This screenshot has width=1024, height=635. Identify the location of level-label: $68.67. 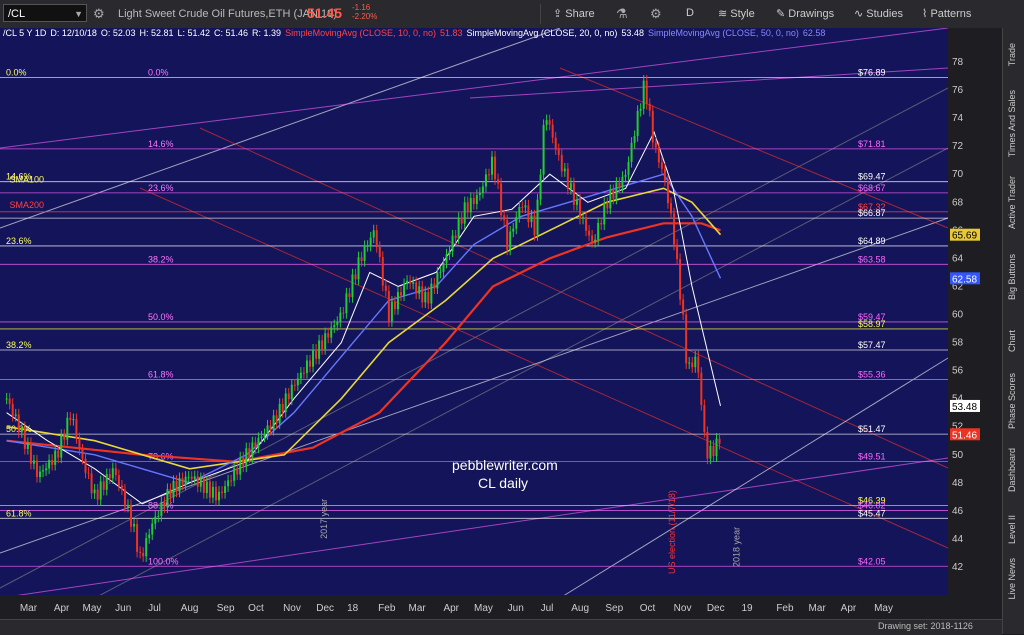
(872, 188).